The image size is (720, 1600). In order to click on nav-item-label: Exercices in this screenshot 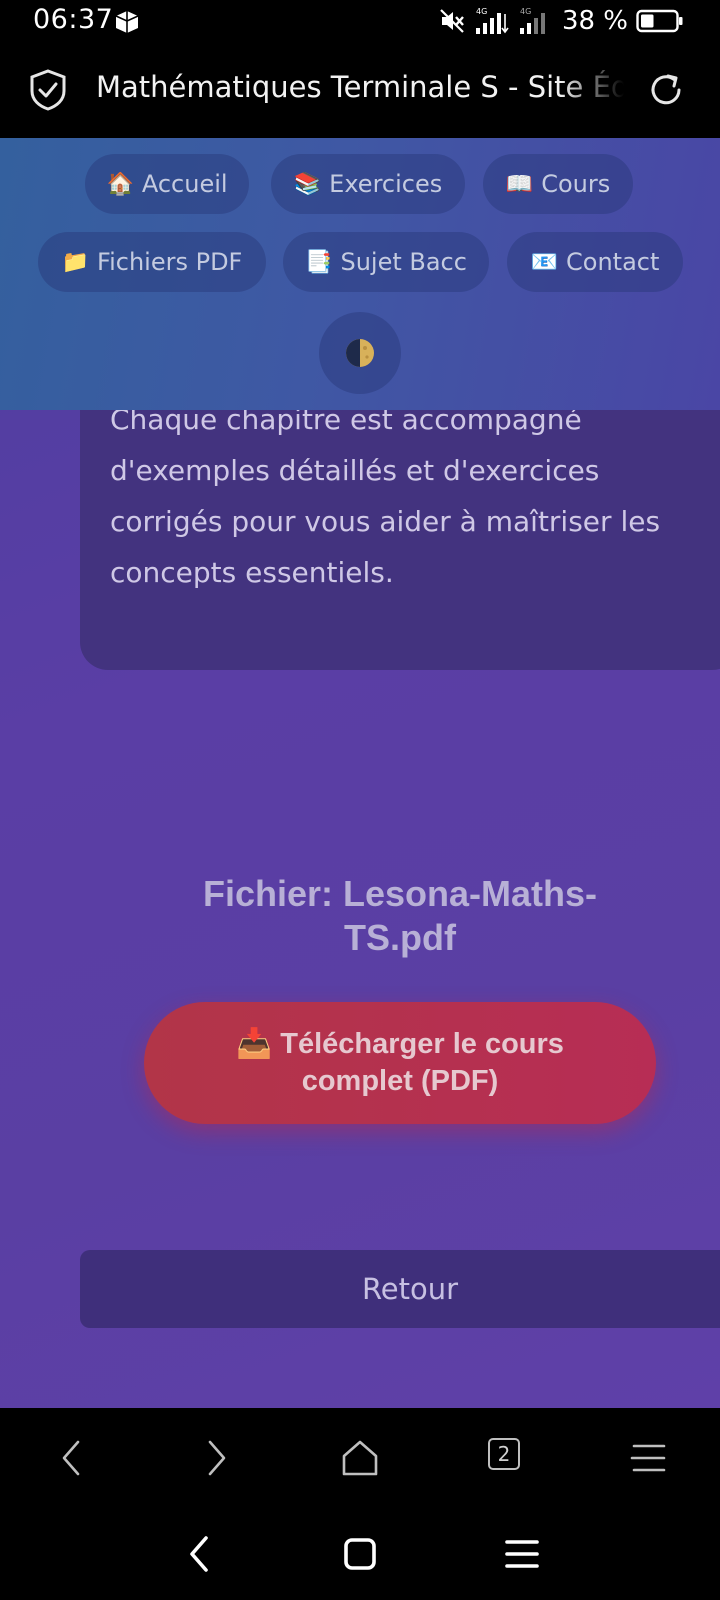, I will do `click(386, 184)`.